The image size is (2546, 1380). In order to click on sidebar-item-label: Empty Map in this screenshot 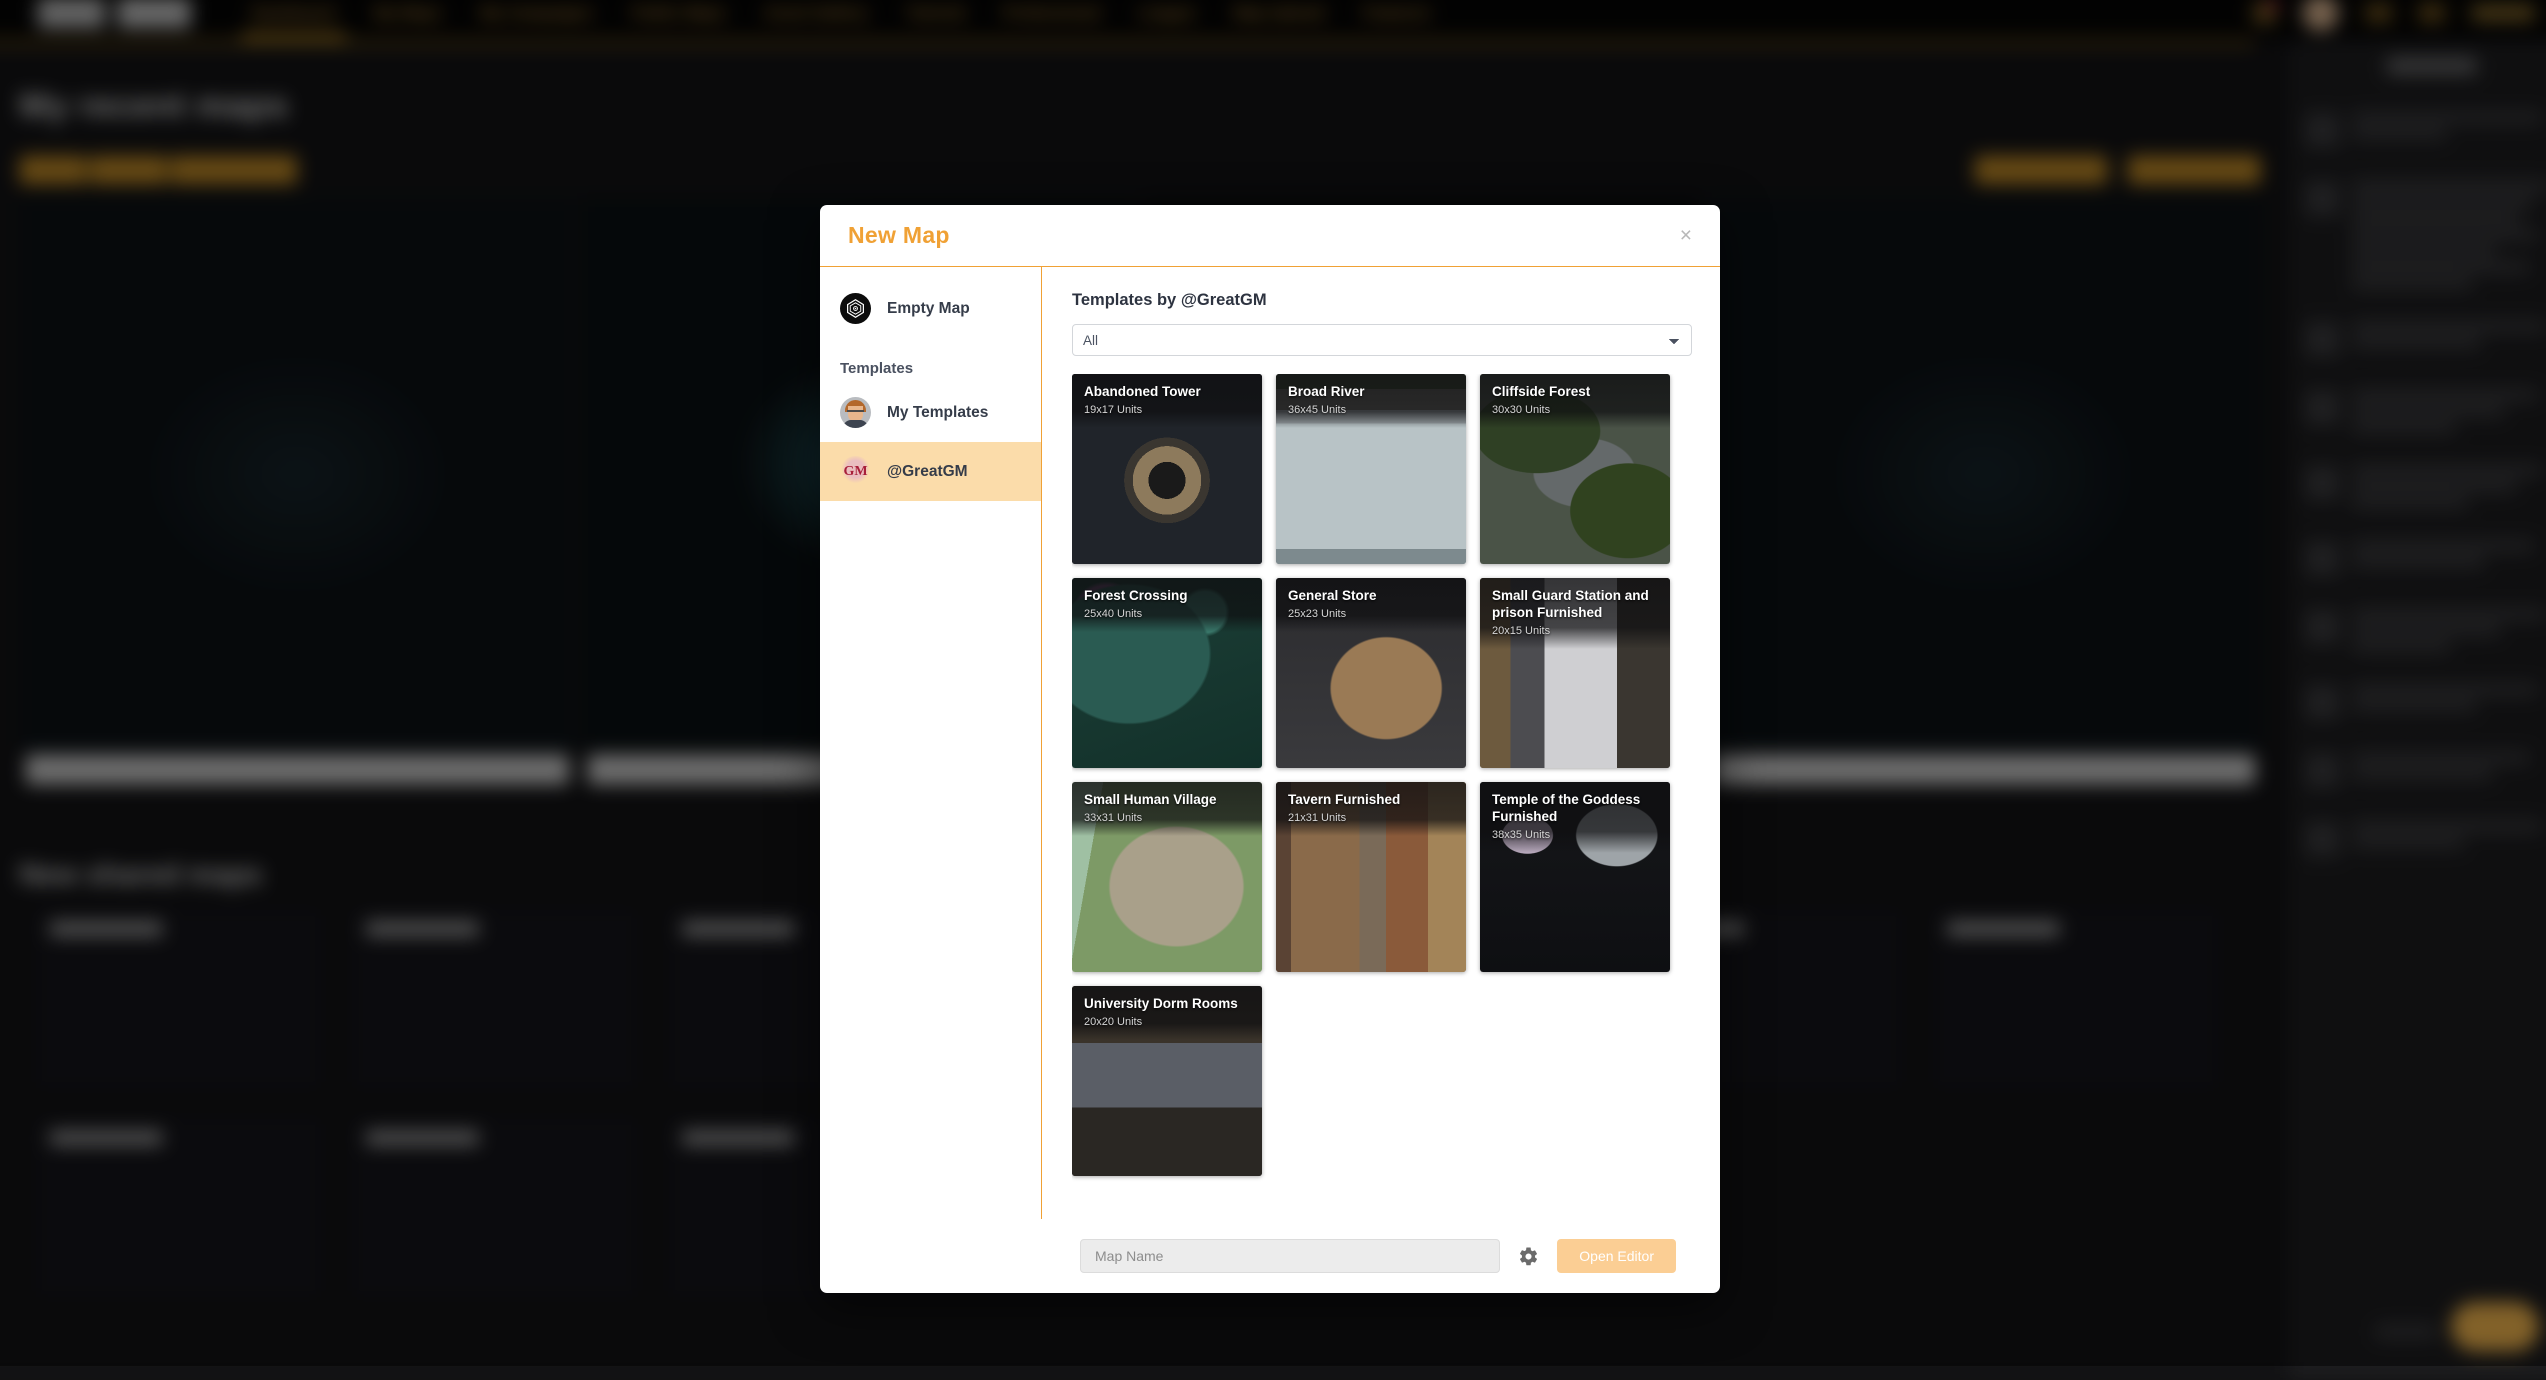, I will do `click(928, 309)`.